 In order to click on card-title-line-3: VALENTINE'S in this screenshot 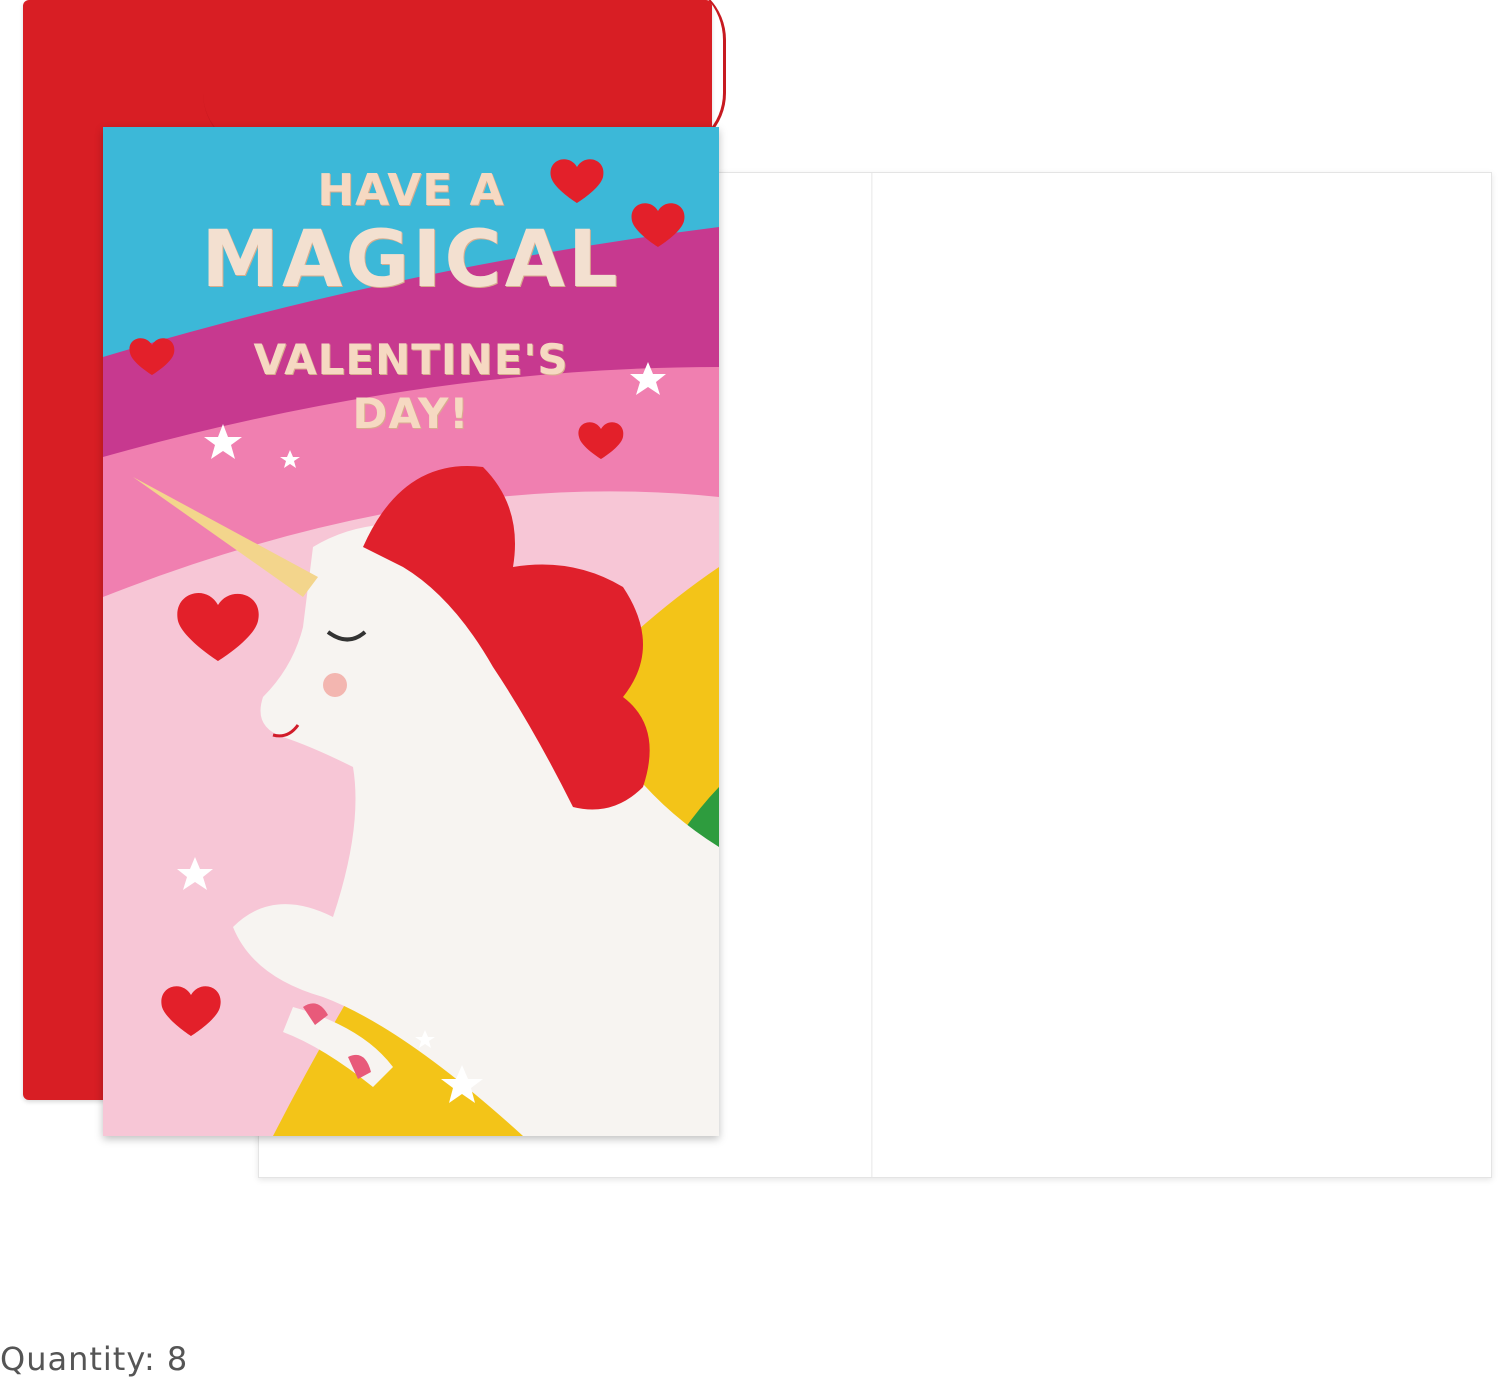, I will do `click(411, 359)`.